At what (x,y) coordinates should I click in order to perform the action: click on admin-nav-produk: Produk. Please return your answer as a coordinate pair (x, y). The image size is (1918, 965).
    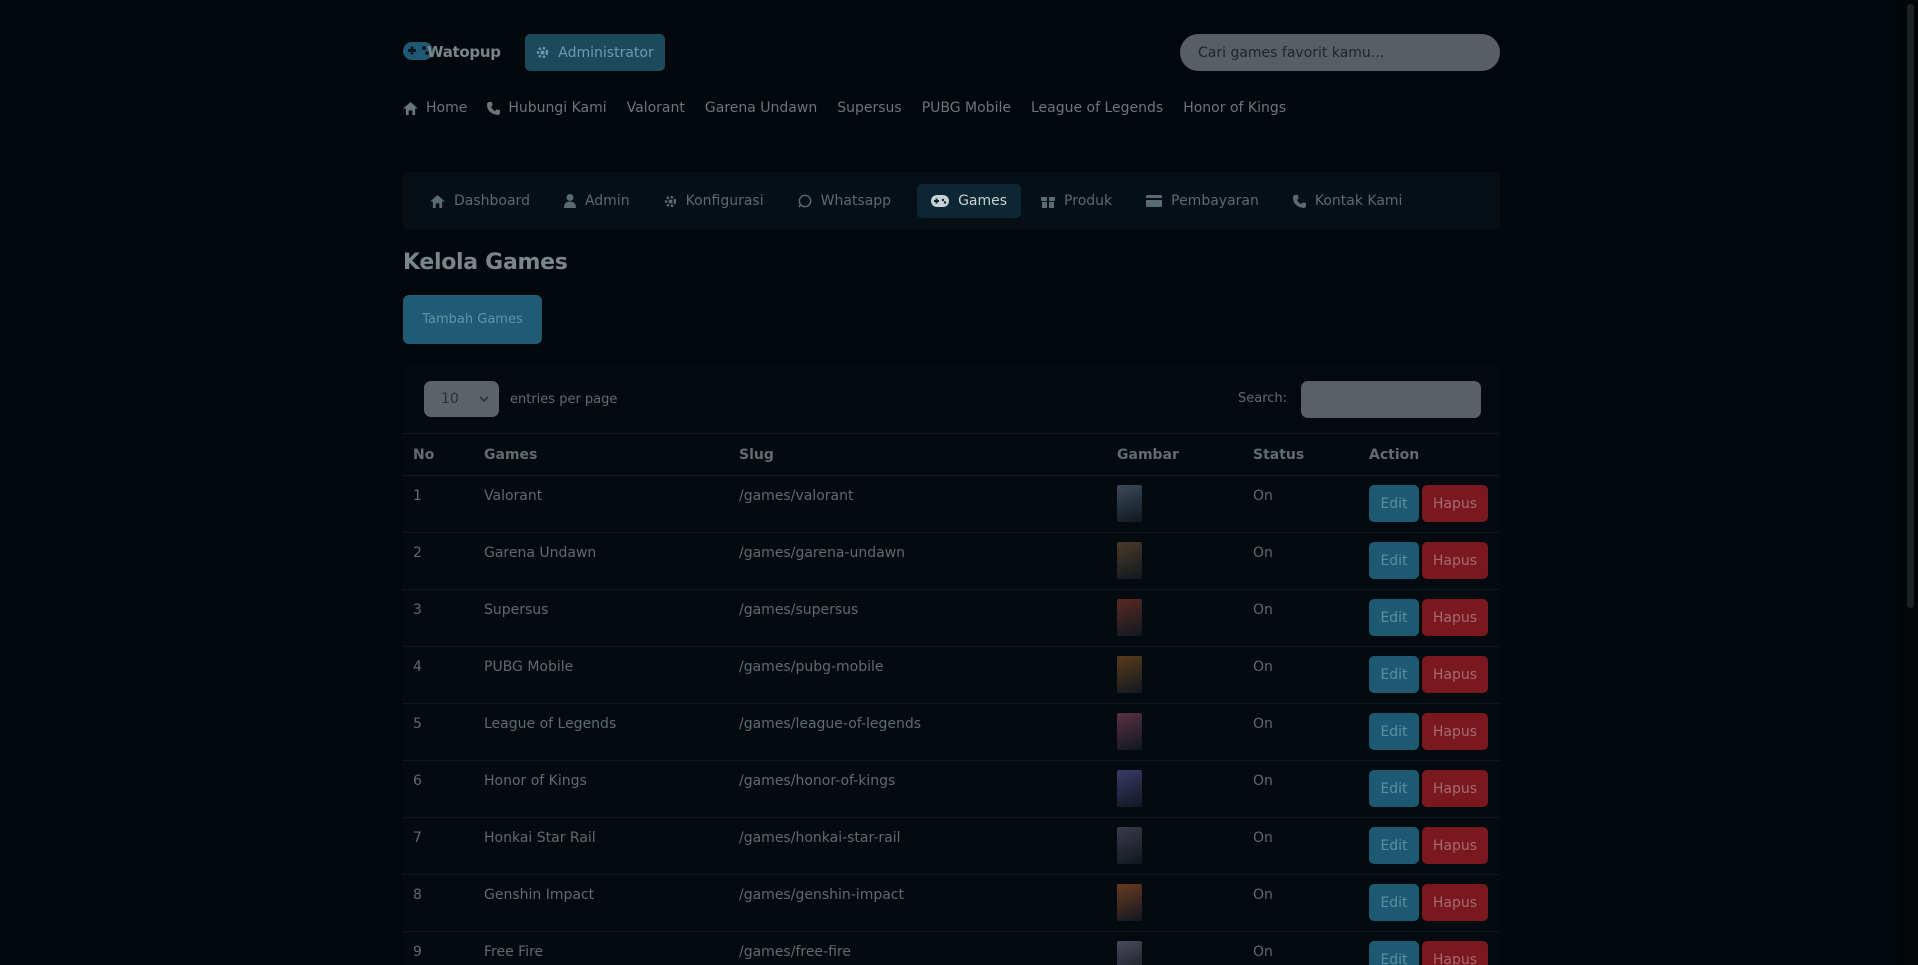
    Looking at the image, I should click on (1076, 201).